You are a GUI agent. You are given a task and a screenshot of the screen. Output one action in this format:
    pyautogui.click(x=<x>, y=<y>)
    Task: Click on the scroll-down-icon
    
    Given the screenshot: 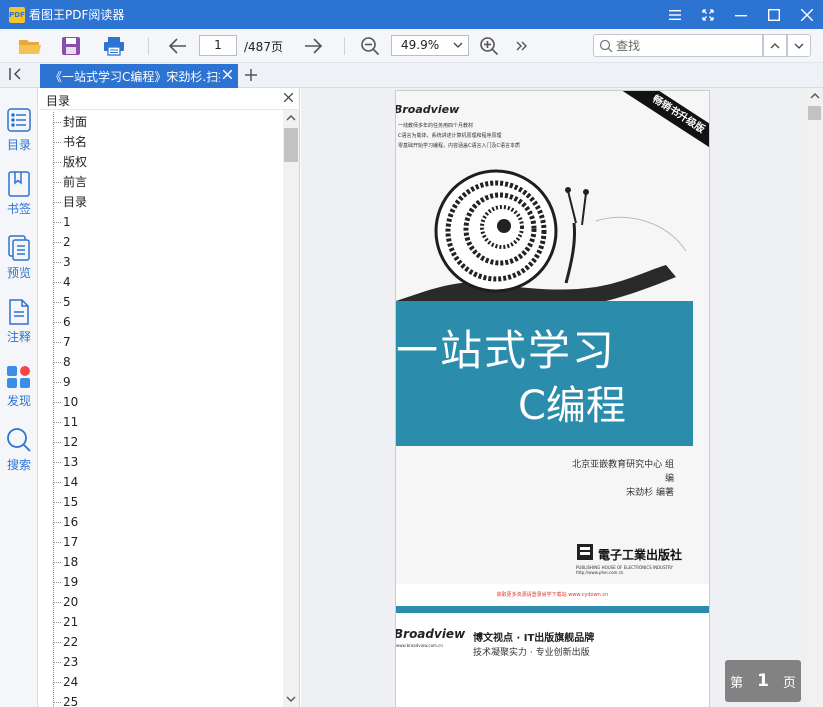 What is the action you would take?
    pyautogui.click(x=291, y=699)
    